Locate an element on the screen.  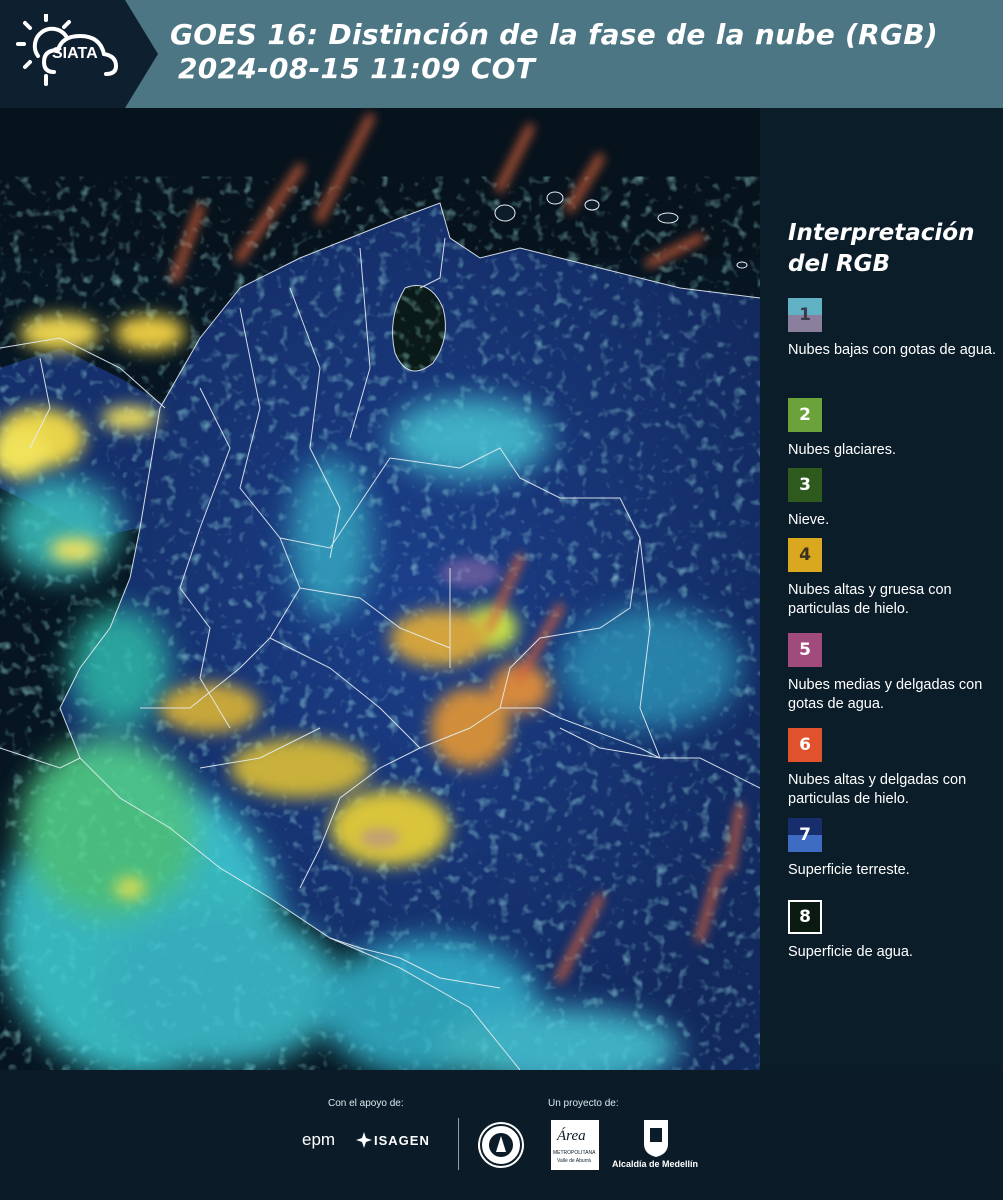
legend-title-line-2: del RGB is located at coordinates (839, 264).